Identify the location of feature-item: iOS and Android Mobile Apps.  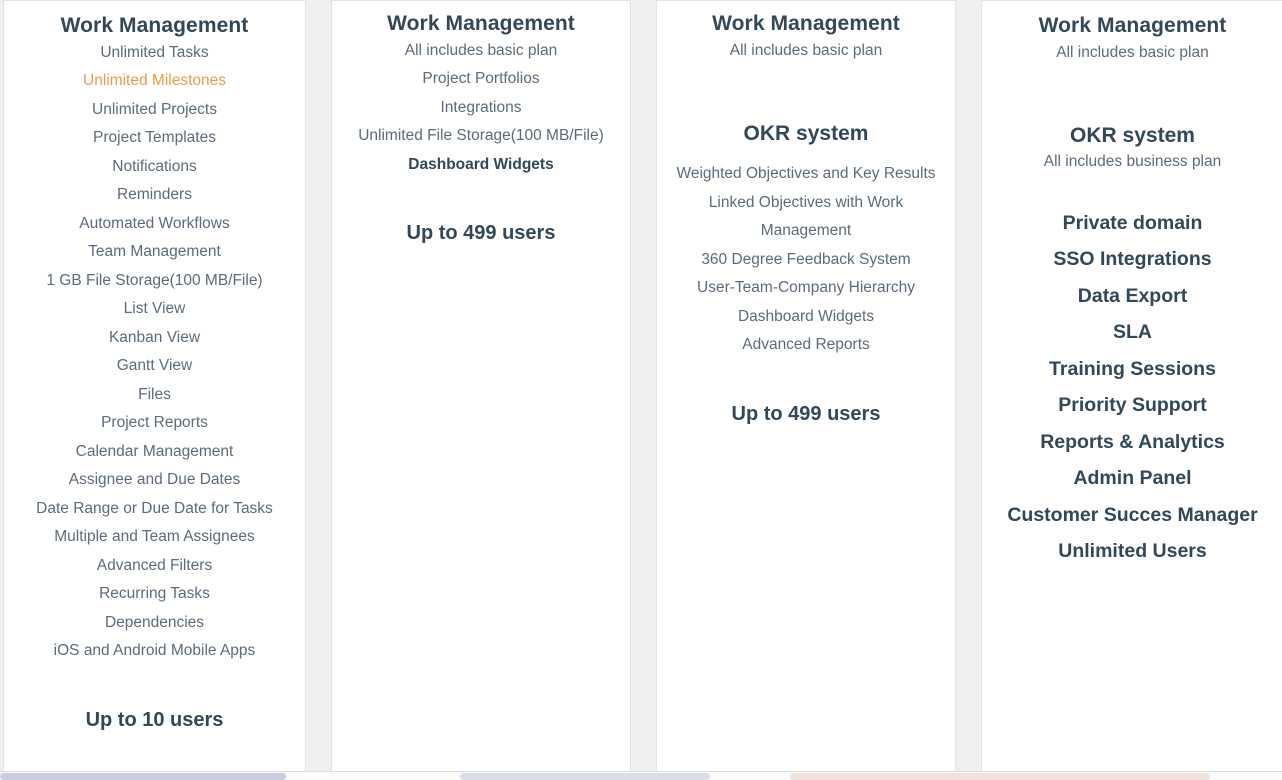
(154, 651).